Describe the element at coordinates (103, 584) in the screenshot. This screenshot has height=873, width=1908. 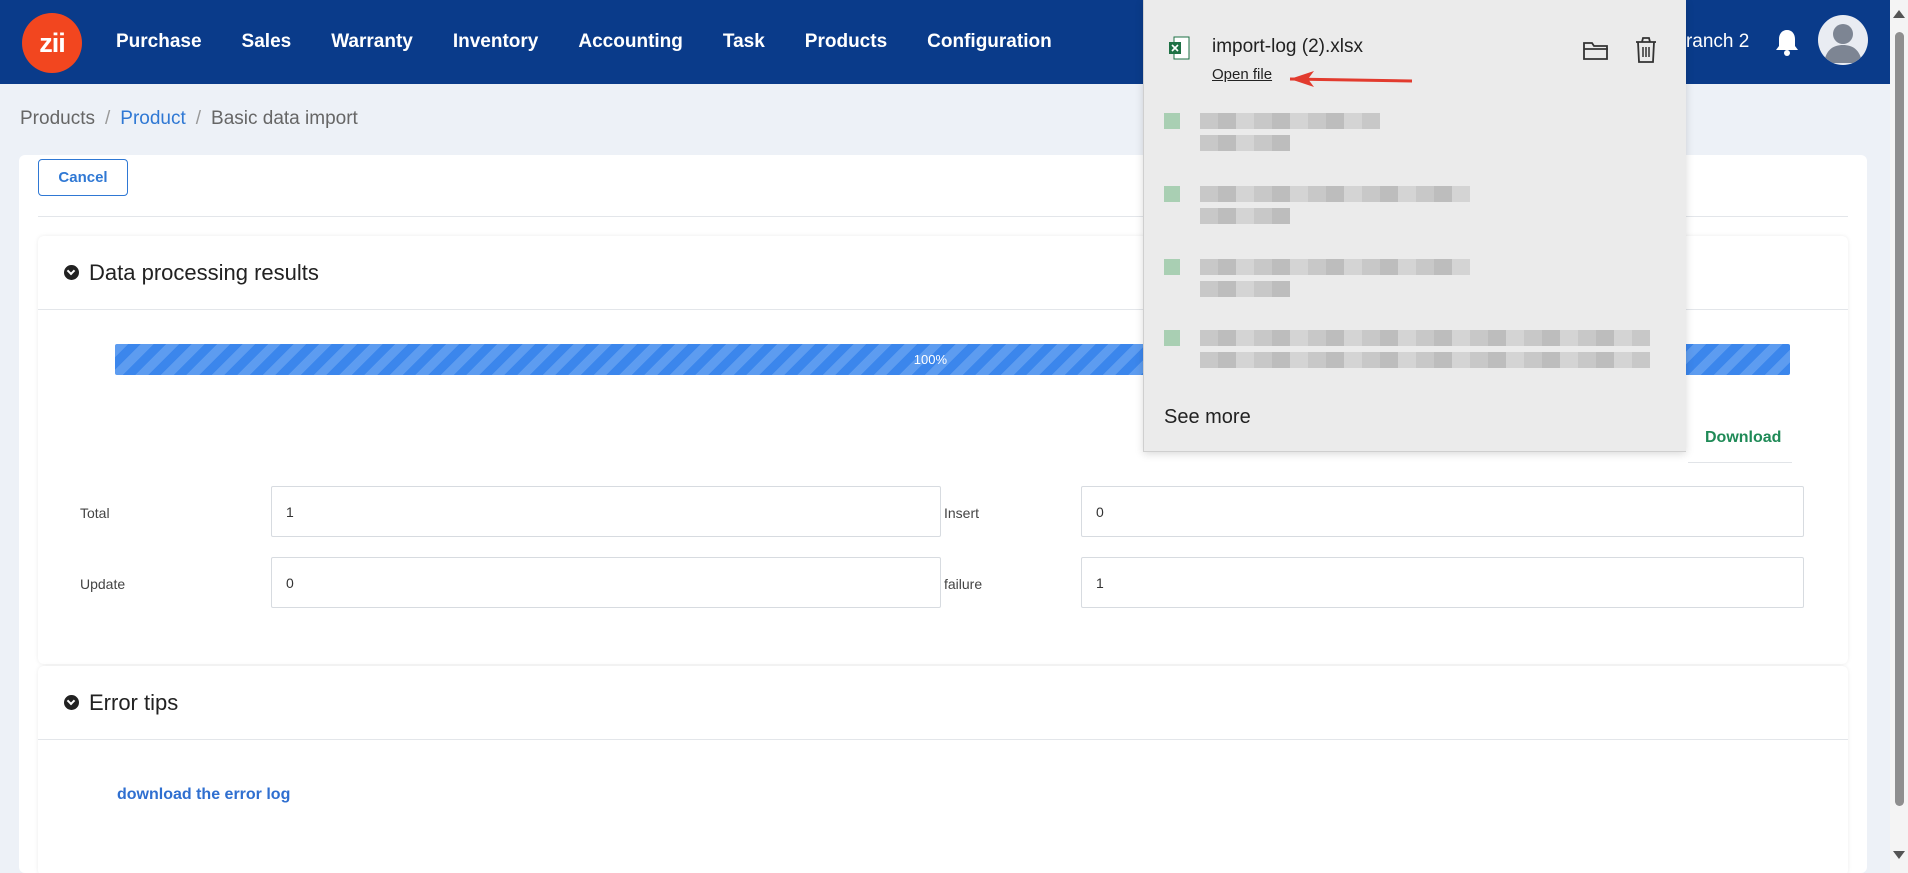
I see `update-label: Update` at that location.